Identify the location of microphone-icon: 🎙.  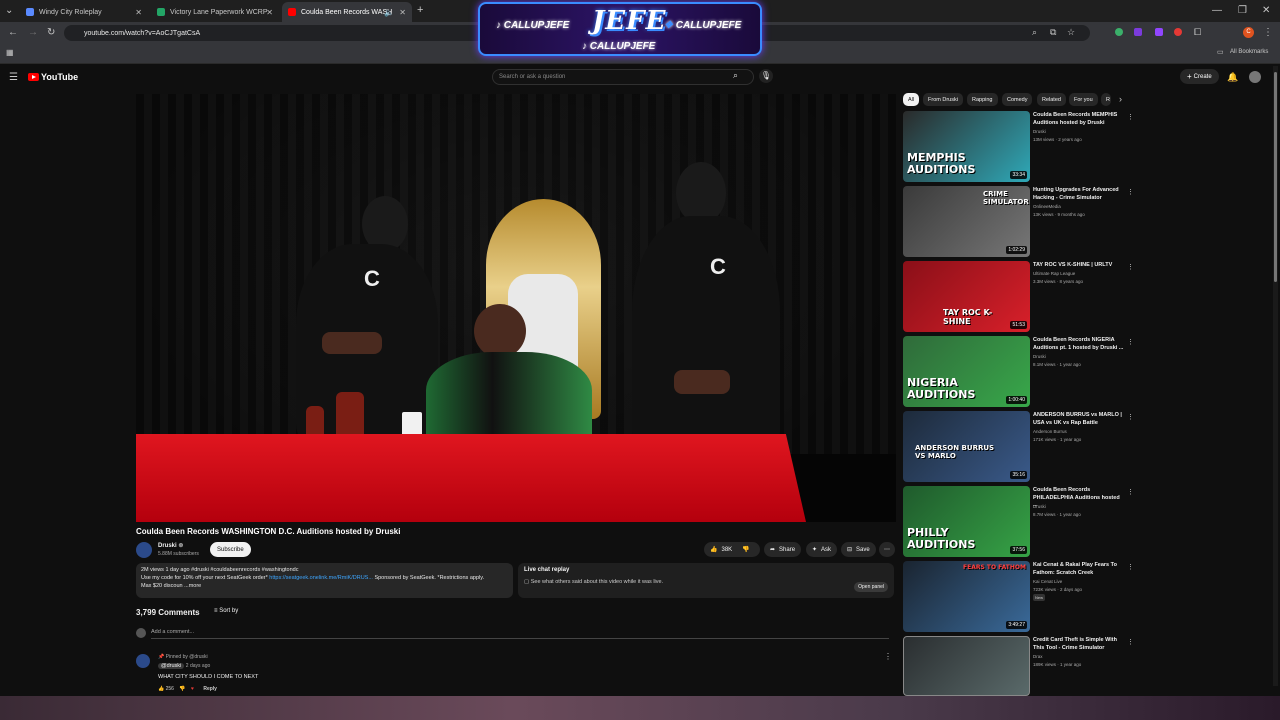
(766, 76).